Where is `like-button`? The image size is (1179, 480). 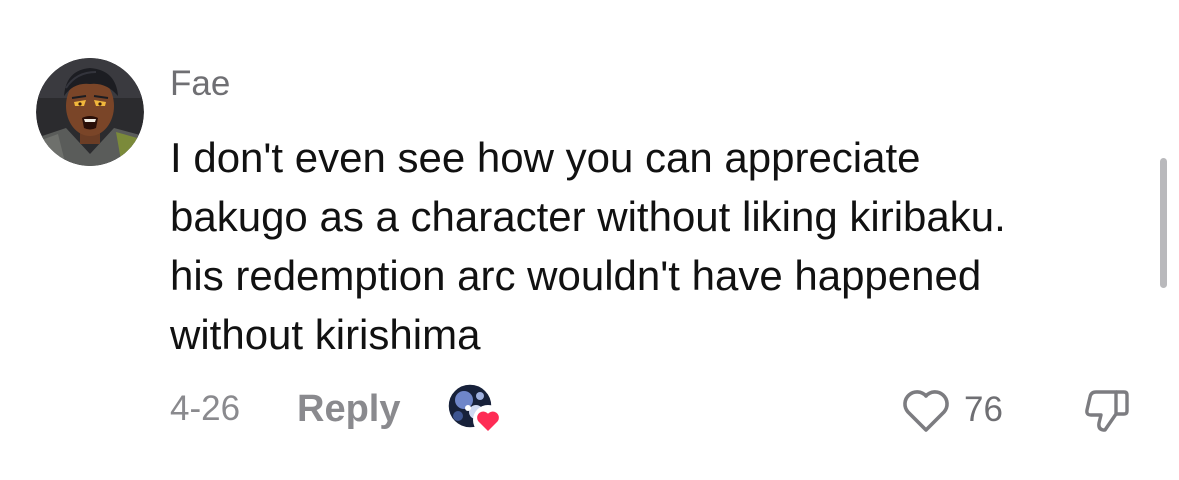 like-button is located at coordinates (926, 410).